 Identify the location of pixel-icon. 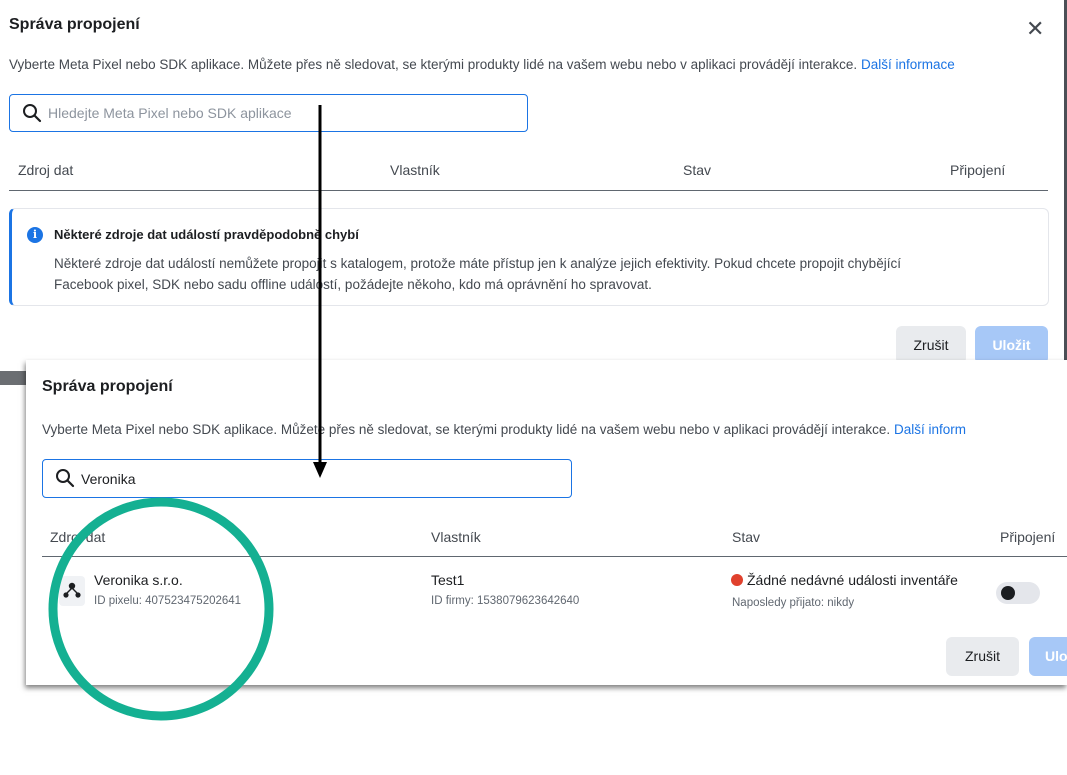
(72, 591).